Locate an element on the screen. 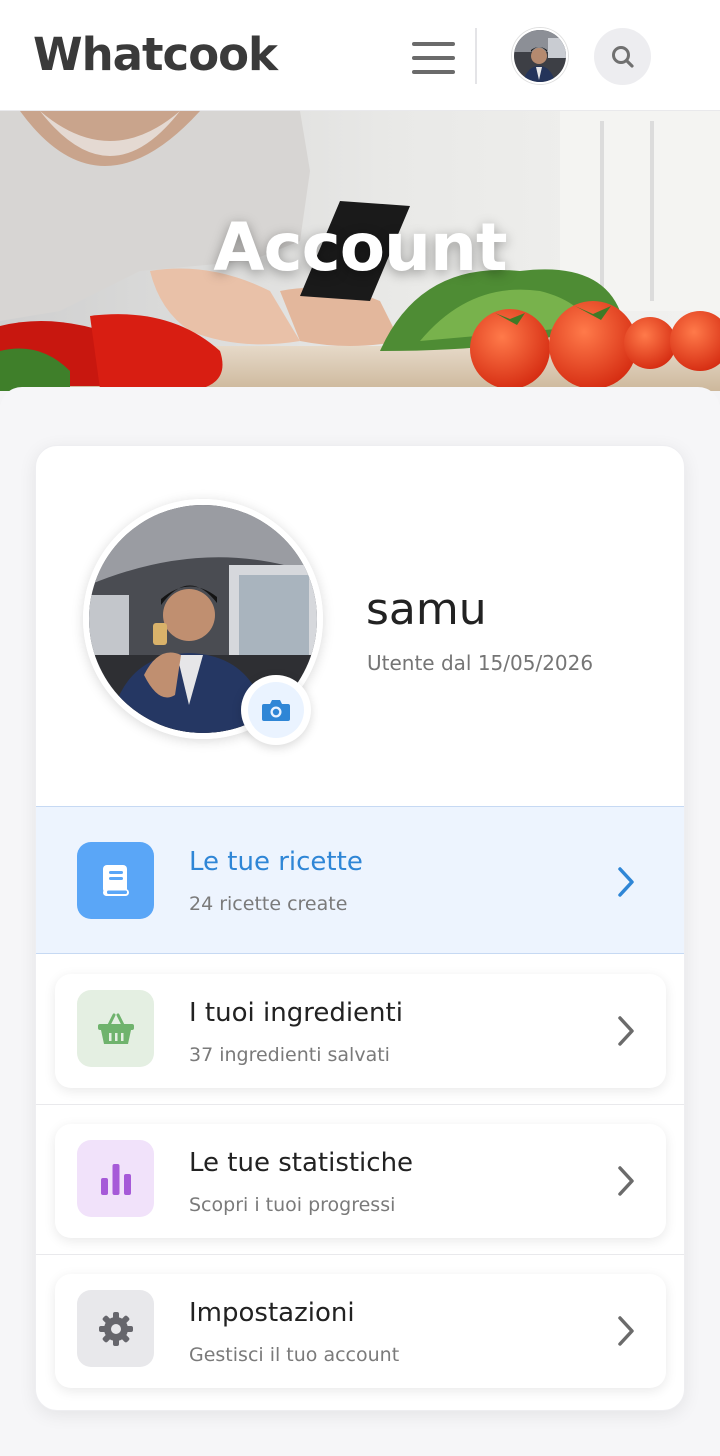 This screenshot has width=720, height=1456. app-logo: Whatcook is located at coordinates (155, 54).